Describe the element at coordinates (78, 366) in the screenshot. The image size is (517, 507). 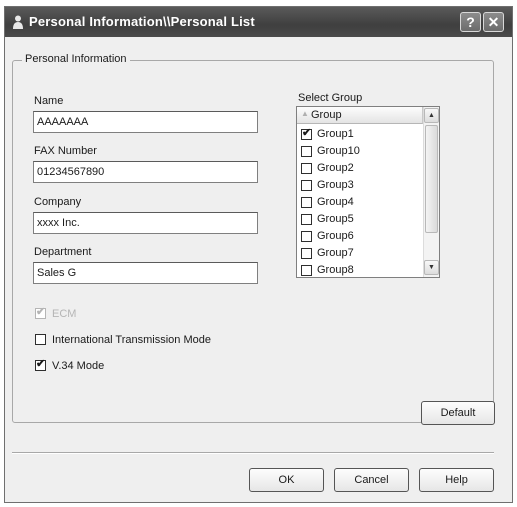
I see `v34-mode-label: V.34 Mode` at that location.